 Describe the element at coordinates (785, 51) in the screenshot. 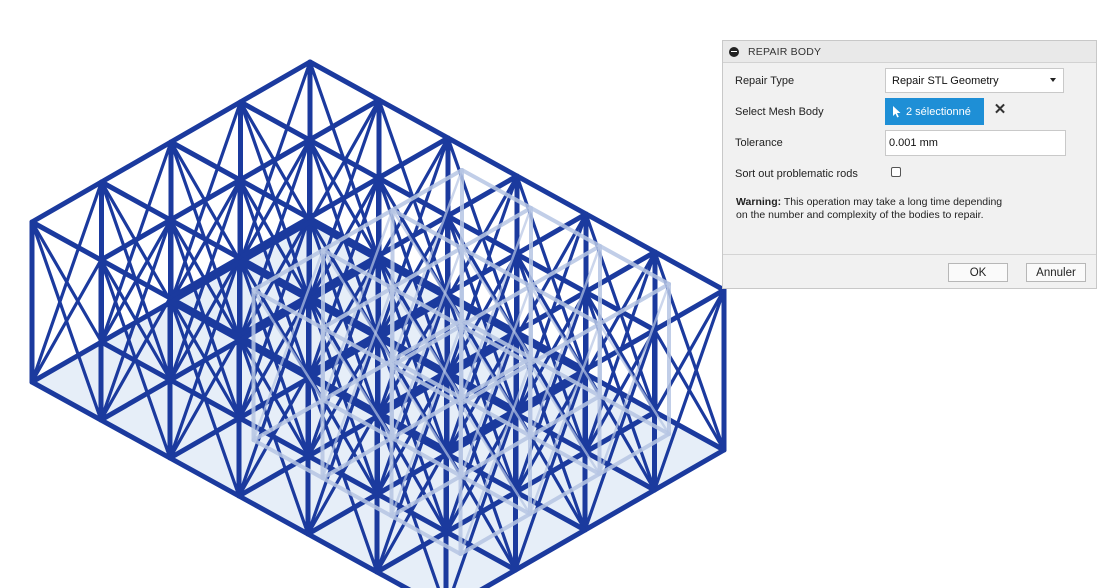

I see `dialog-title: REPAIR BODY` at that location.